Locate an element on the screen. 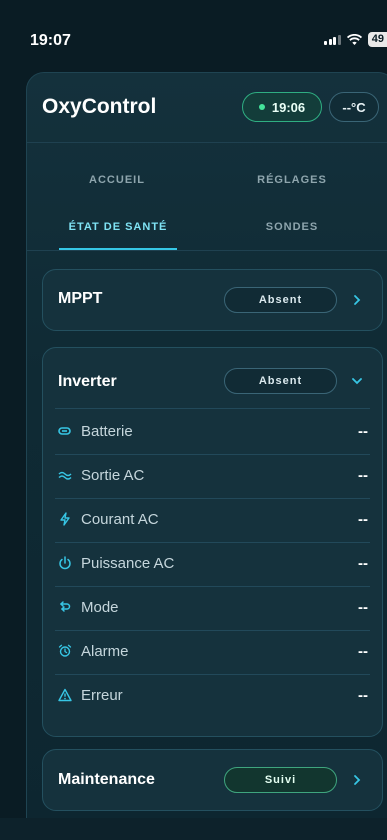 The width and height of the screenshot is (387, 840). loop-arrow-icon is located at coordinates (65, 606).